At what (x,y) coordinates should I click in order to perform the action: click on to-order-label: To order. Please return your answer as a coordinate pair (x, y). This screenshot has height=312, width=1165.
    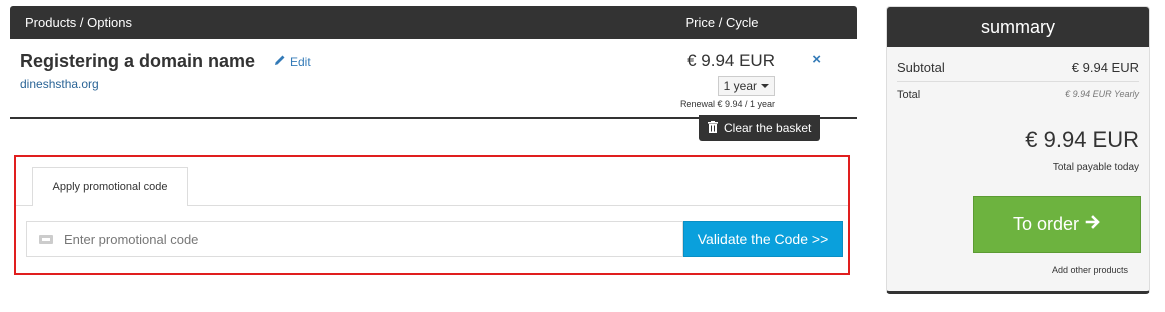
    Looking at the image, I should click on (1046, 224).